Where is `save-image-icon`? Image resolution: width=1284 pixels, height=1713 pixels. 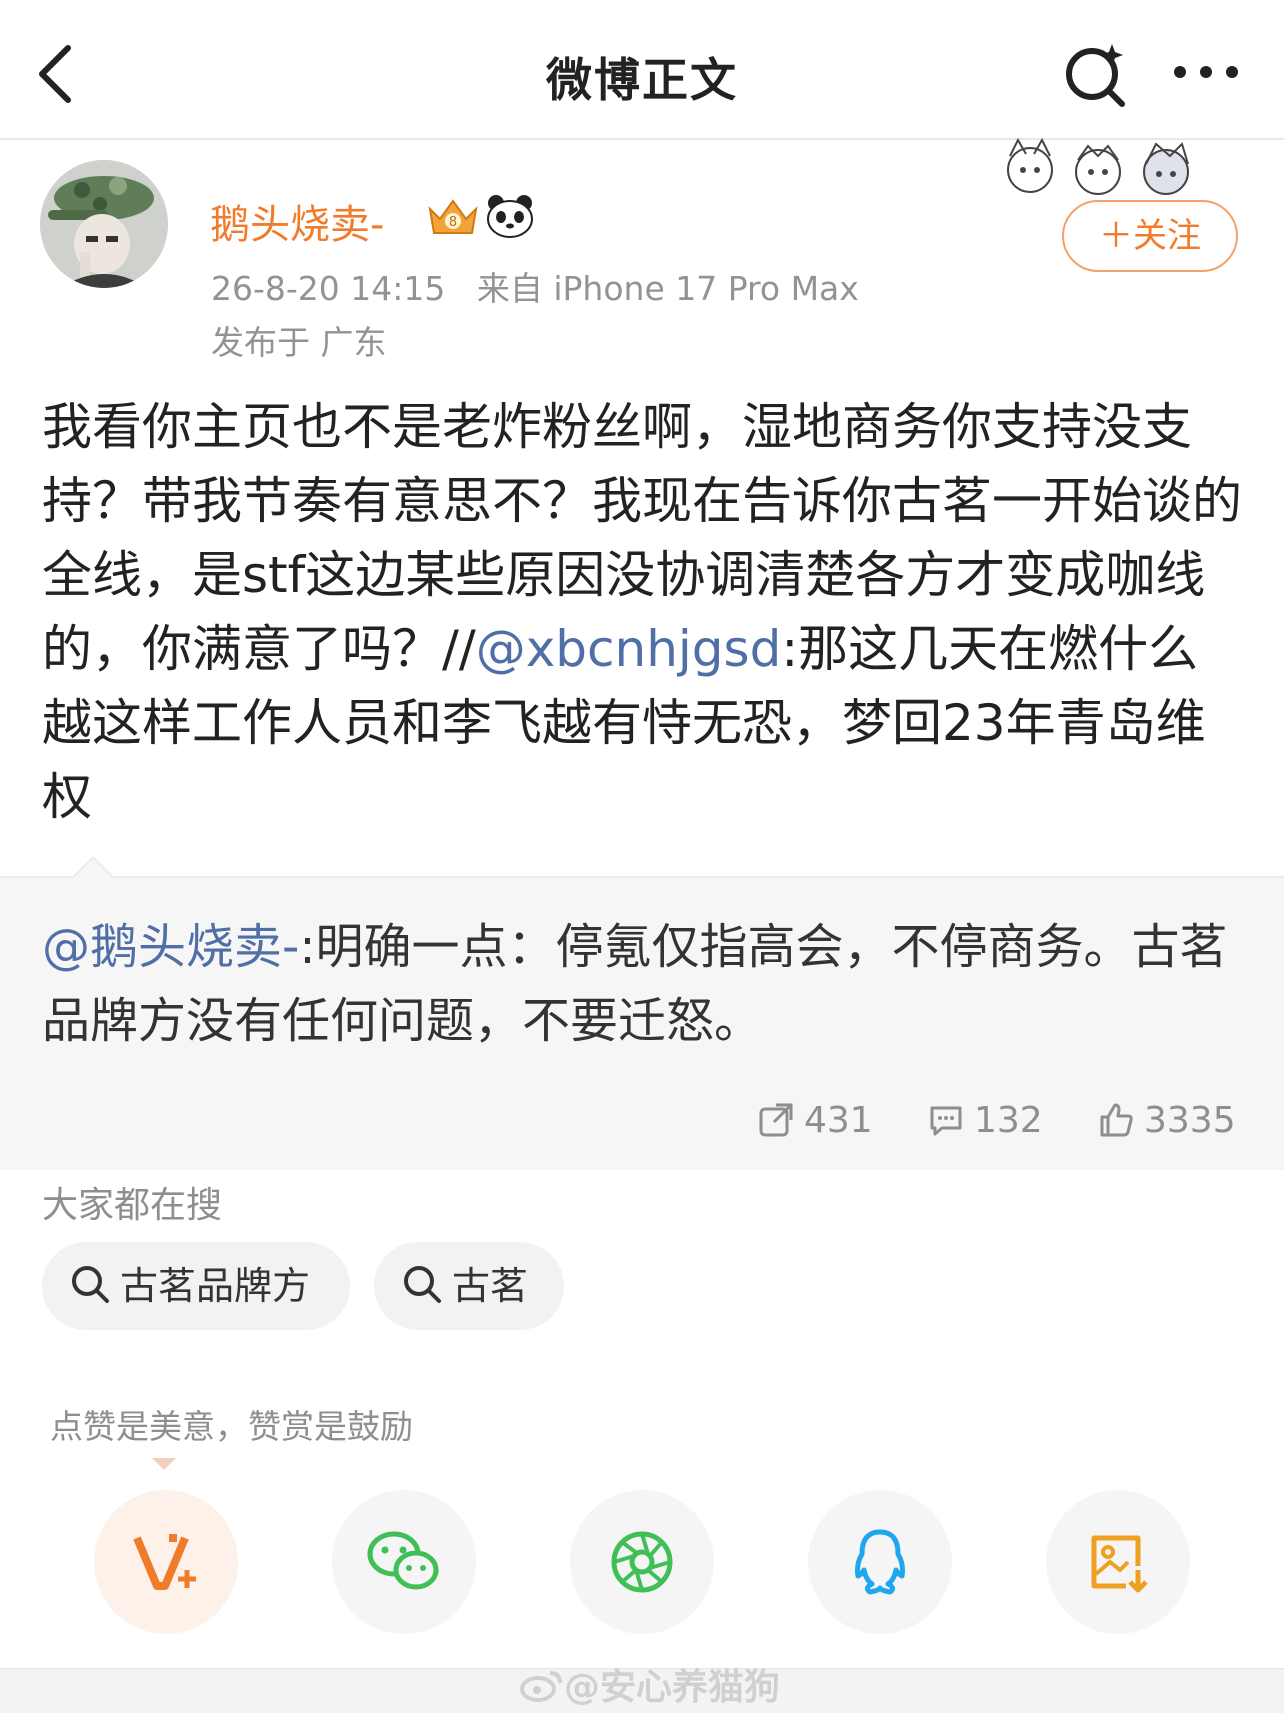 save-image-icon is located at coordinates (1119, 1564).